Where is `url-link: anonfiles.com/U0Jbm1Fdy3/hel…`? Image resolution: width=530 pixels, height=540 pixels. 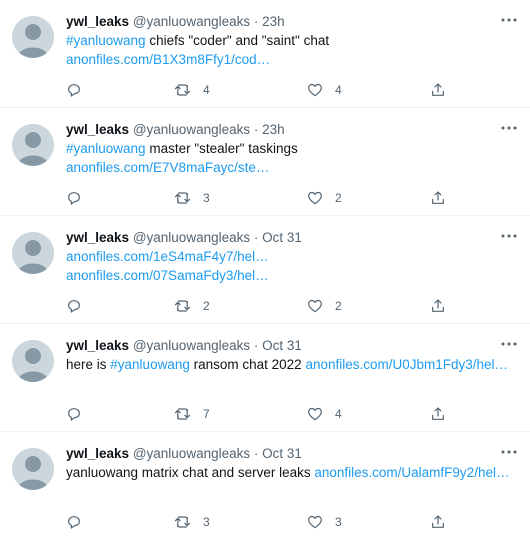
url-link: anonfiles.com/U0Jbm1Fdy3/hel… is located at coordinates (406, 364).